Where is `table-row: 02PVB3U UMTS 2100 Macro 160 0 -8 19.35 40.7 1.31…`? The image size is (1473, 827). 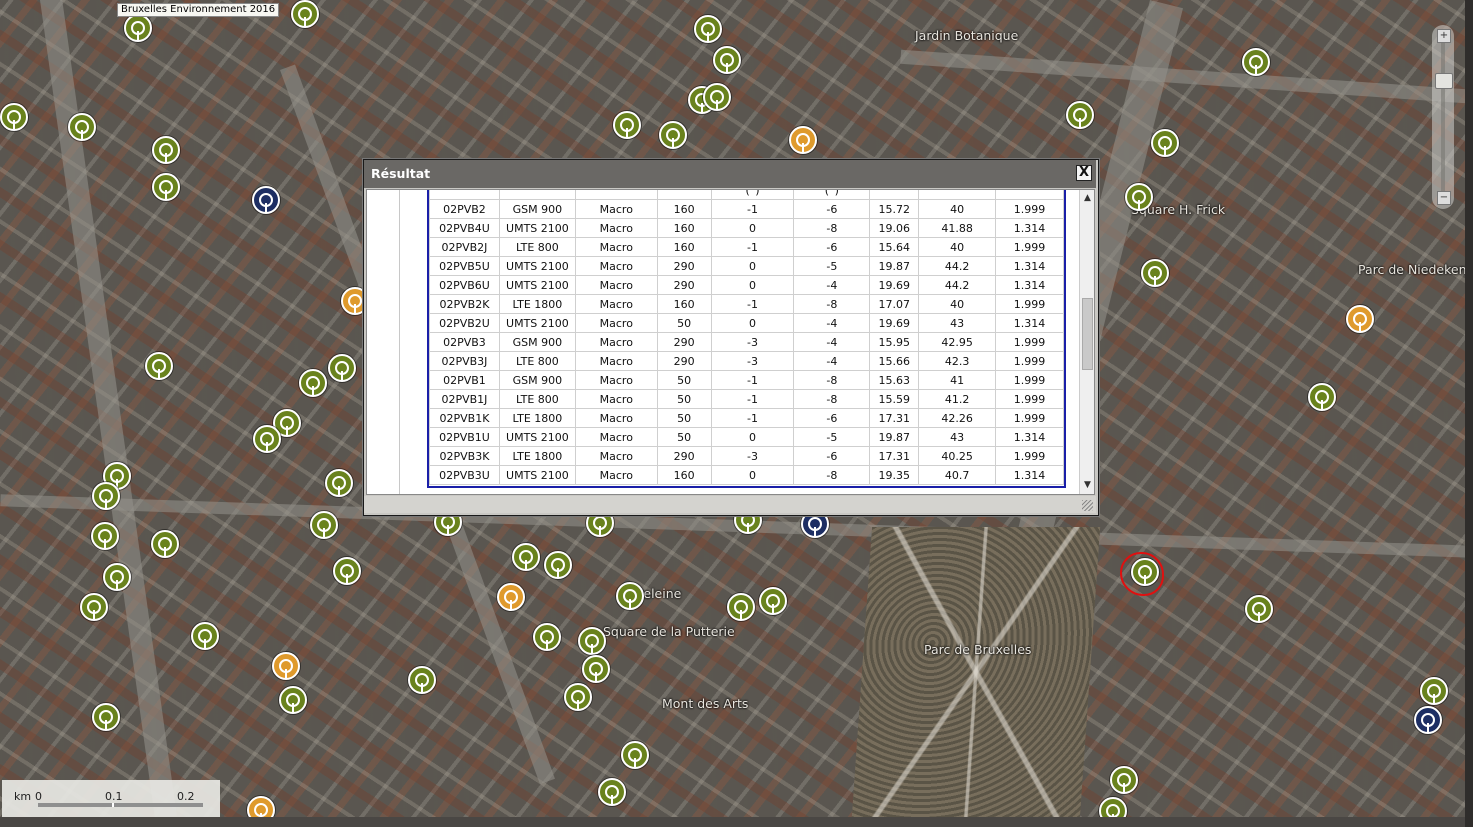 table-row: 02PVB3U UMTS 2100 Macro 160 0 -8 19.35 40.7 1.31… is located at coordinates (746, 475).